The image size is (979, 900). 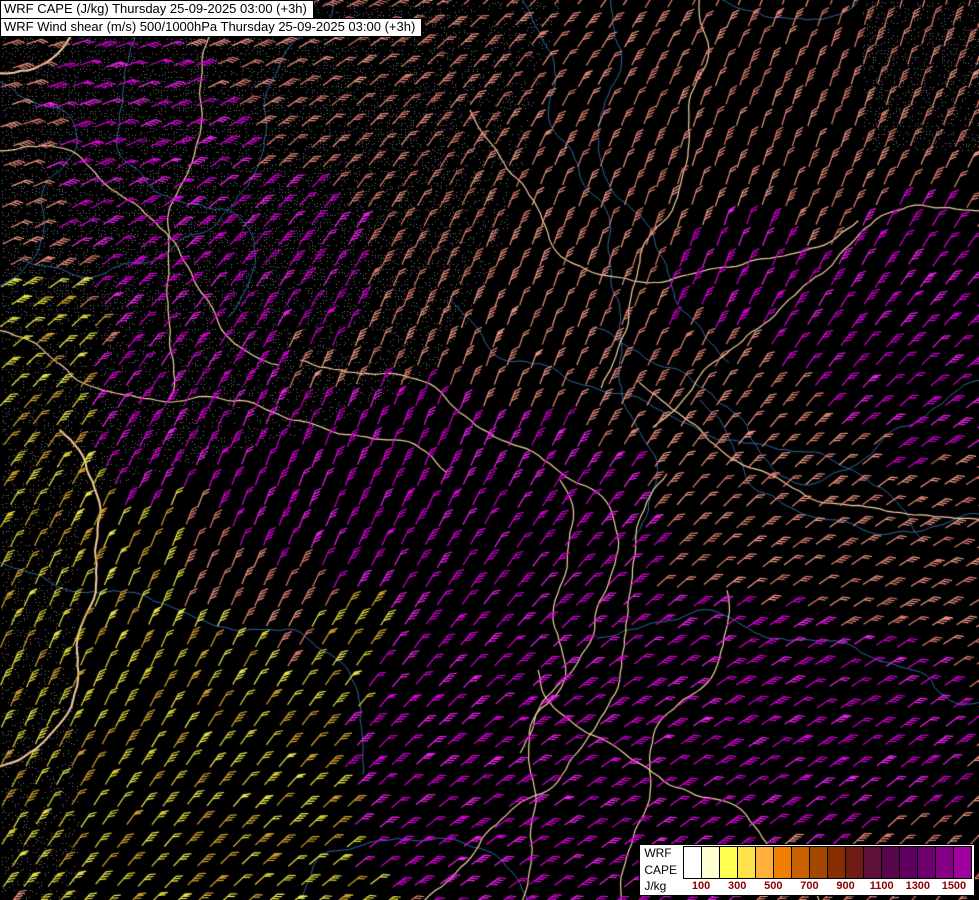 I want to click on legend-model-label: WRF, so click(x=658, y=853).